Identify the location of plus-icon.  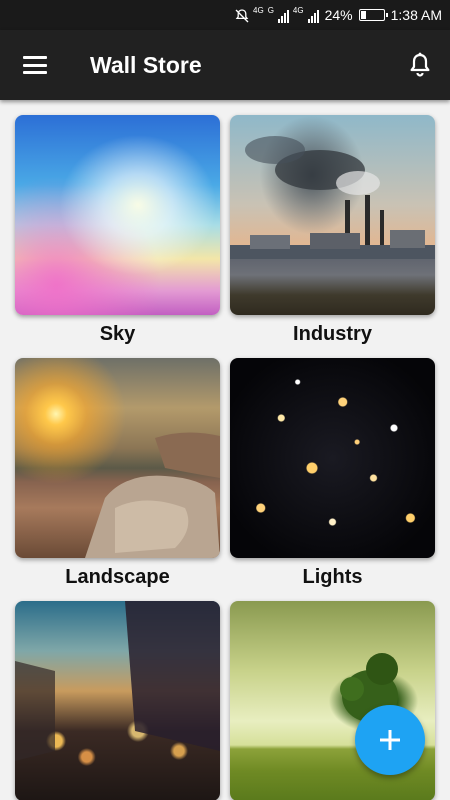
(390, 740).